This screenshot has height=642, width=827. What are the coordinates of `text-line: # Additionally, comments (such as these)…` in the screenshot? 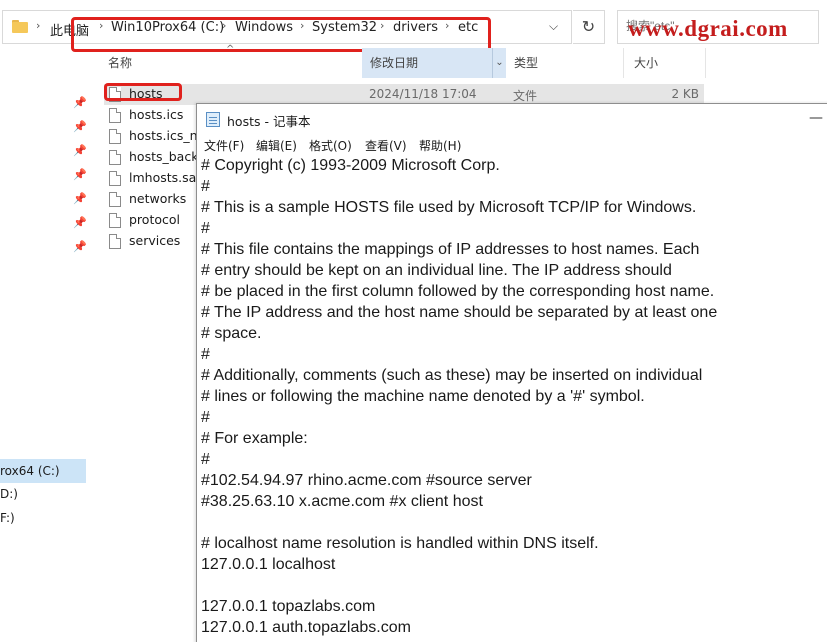 It's located at (452, 375).